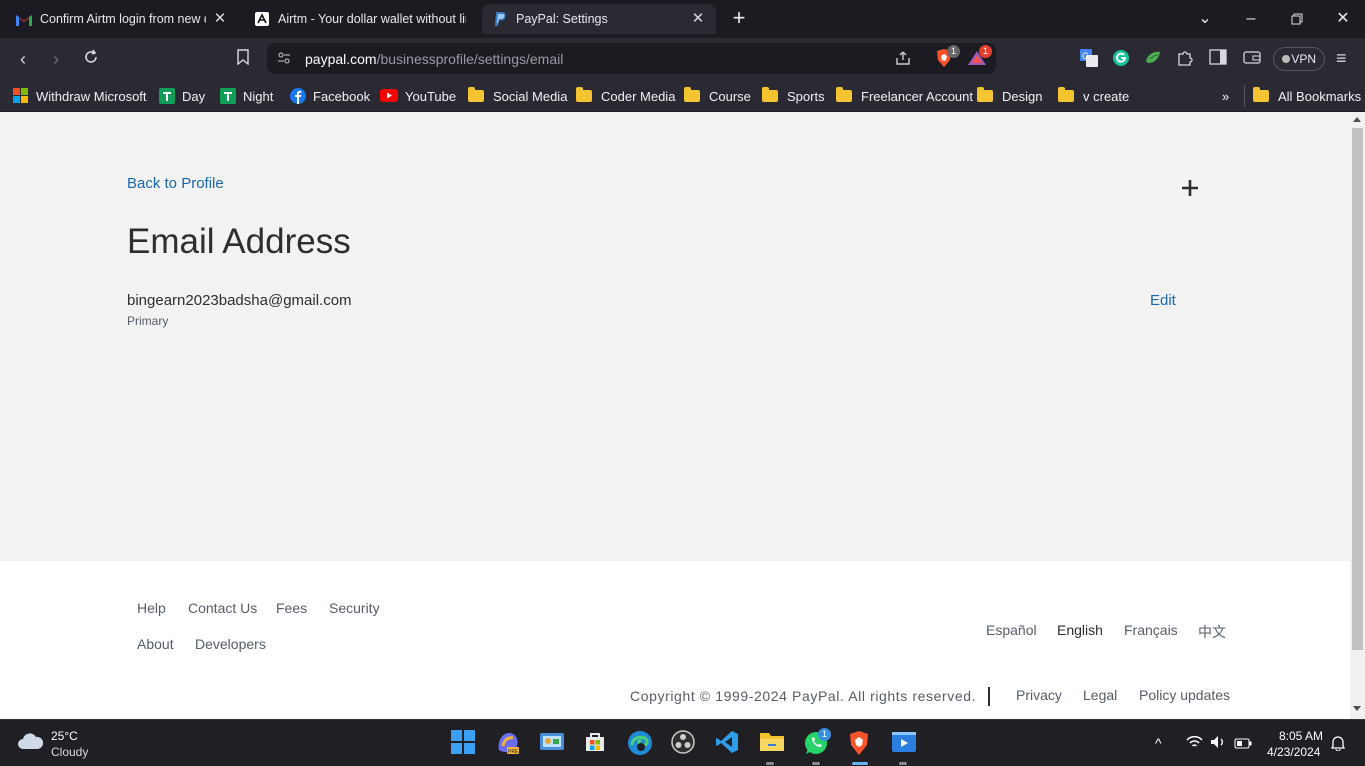 This screenshot has width=1365, height=766. What do you see at coordinates (1357, 389) in the screenshot?
I see `scrollbar-thumb` at bounding box center [1357, 389].